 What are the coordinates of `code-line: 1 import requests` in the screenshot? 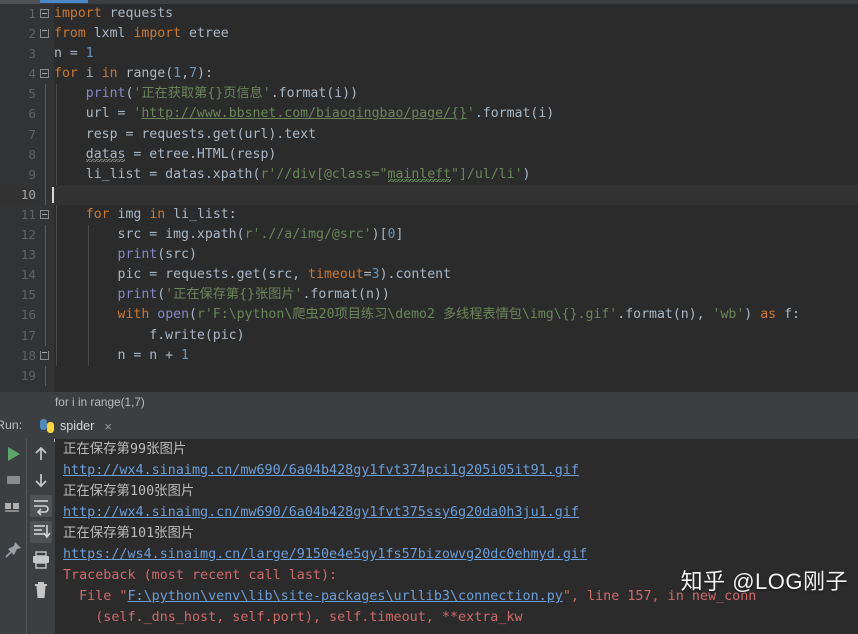 It's located at (443, 14).